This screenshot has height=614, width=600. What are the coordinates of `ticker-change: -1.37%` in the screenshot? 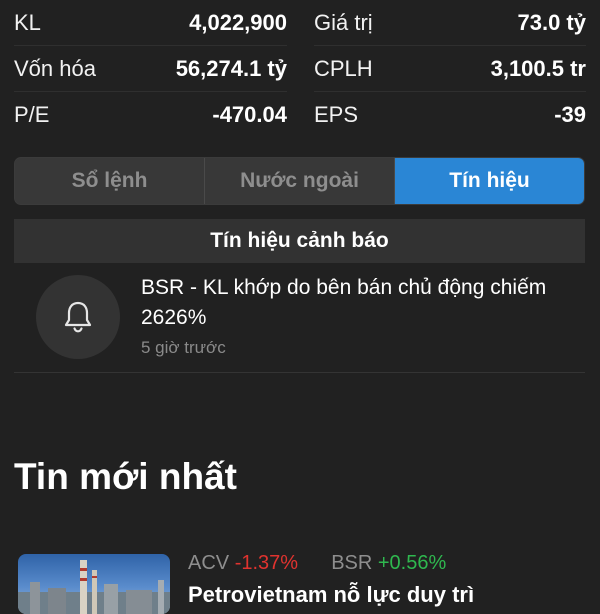 It's located at (266, 563).